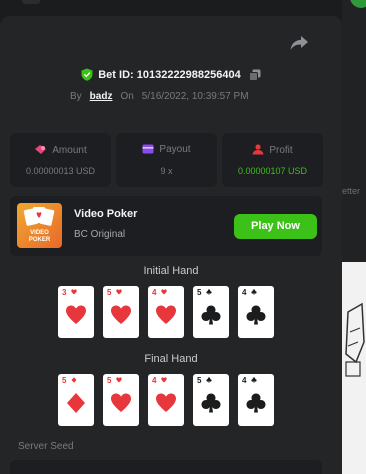 The width and height of the screenshot is (366, 474). I want to click on cards-fan-icon, so click(39, 216).